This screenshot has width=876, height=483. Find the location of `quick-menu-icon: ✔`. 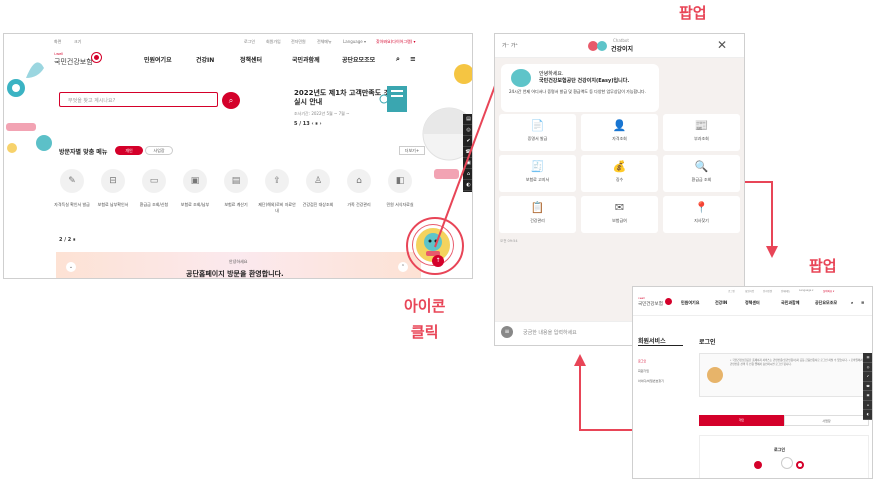

quick-menu-icon: ✔ is located at coordinates (867, 377).